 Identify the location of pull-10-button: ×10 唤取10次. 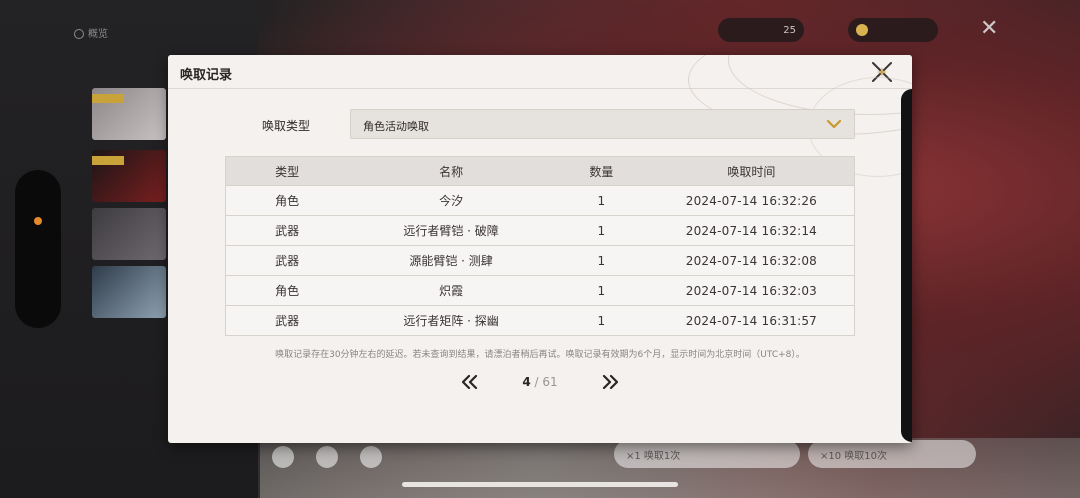
(892, 454).